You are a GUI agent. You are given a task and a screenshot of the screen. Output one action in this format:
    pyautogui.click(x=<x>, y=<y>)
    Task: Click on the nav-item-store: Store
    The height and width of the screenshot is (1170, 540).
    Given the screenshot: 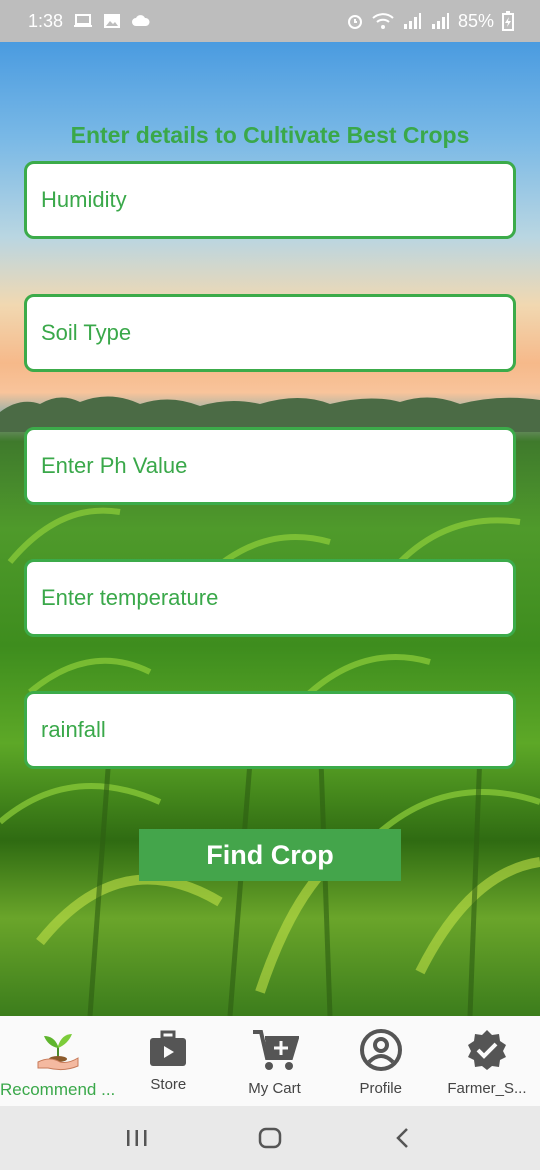 What is the action you would take?
    pyautogui.click(x=168, y=1061)
    